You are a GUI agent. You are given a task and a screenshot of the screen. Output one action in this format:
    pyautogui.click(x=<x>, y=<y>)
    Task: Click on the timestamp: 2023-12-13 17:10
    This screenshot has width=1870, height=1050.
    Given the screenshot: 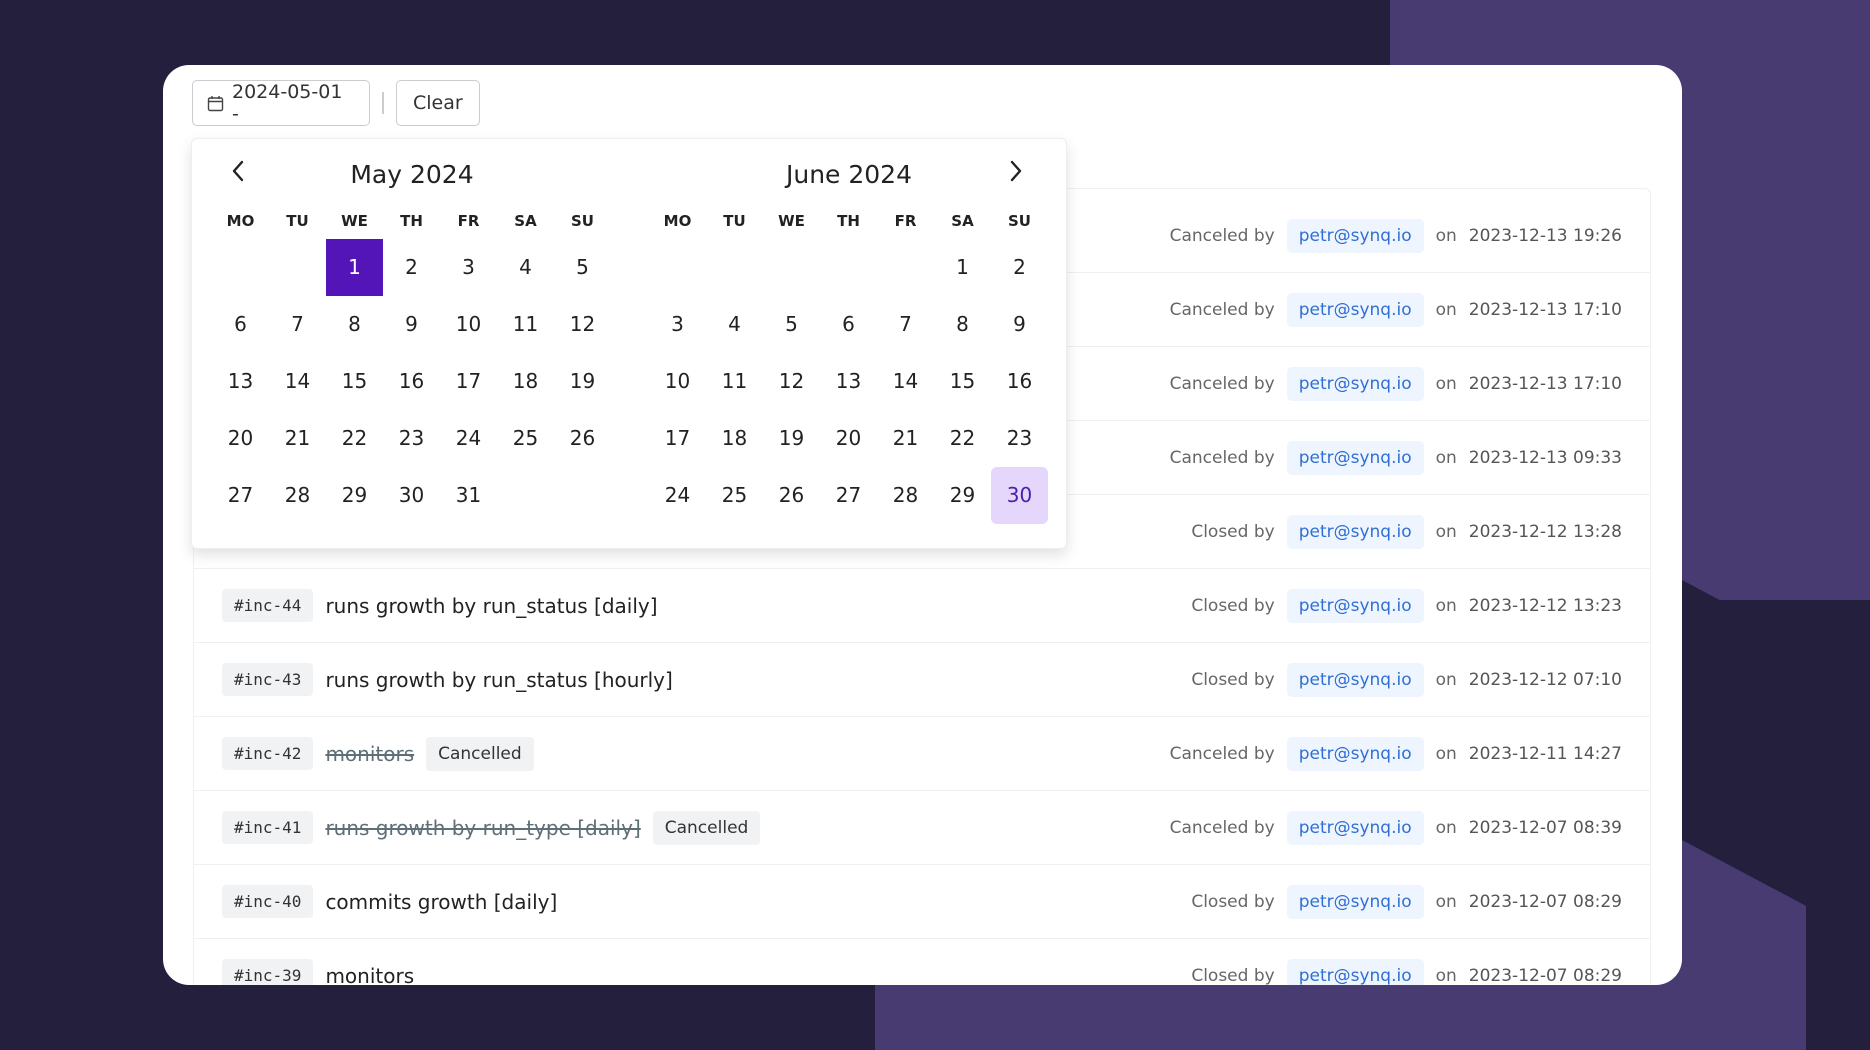 What is the action you would take?
    pyautogui.click(x=1545, y=309)
    